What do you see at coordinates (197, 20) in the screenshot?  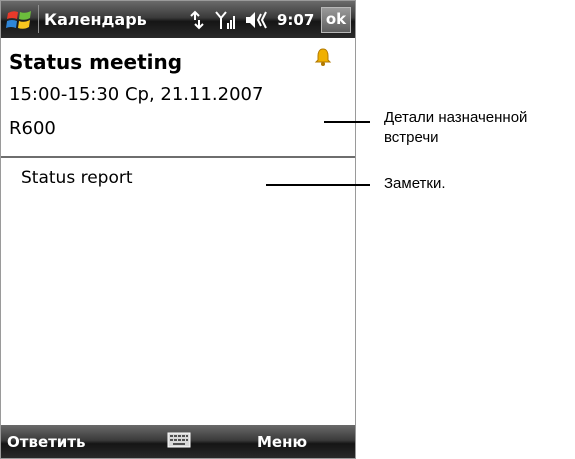 I see `connectivity-icon` at bounding box center [197, 20].